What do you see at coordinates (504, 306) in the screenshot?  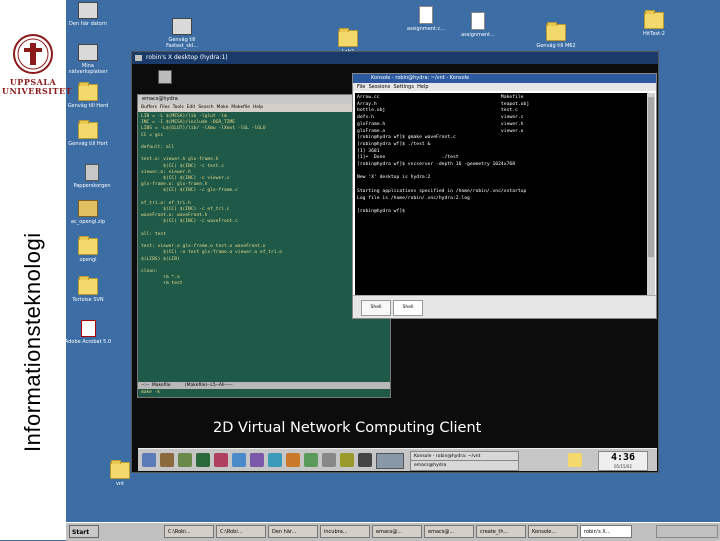 I see `konsole-session-bar: Shell Shell` at bounding box center [504, 306].